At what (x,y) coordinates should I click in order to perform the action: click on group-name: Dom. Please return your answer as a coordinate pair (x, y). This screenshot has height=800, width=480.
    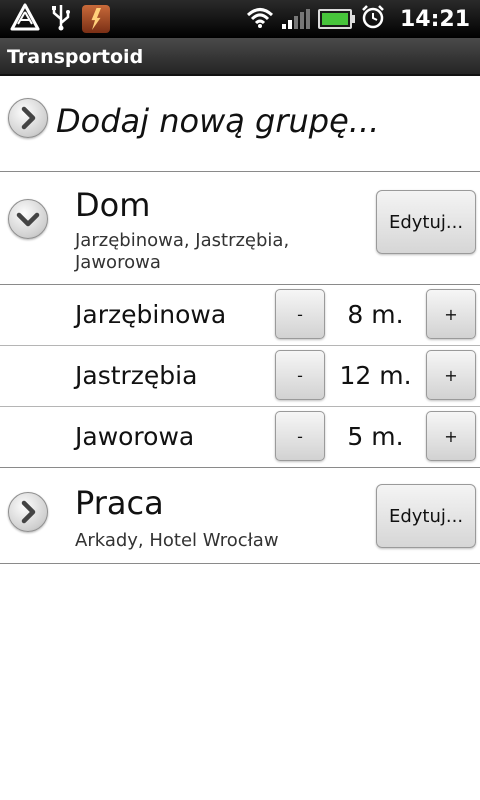
    Looking at the image, I should click on (113, 205).